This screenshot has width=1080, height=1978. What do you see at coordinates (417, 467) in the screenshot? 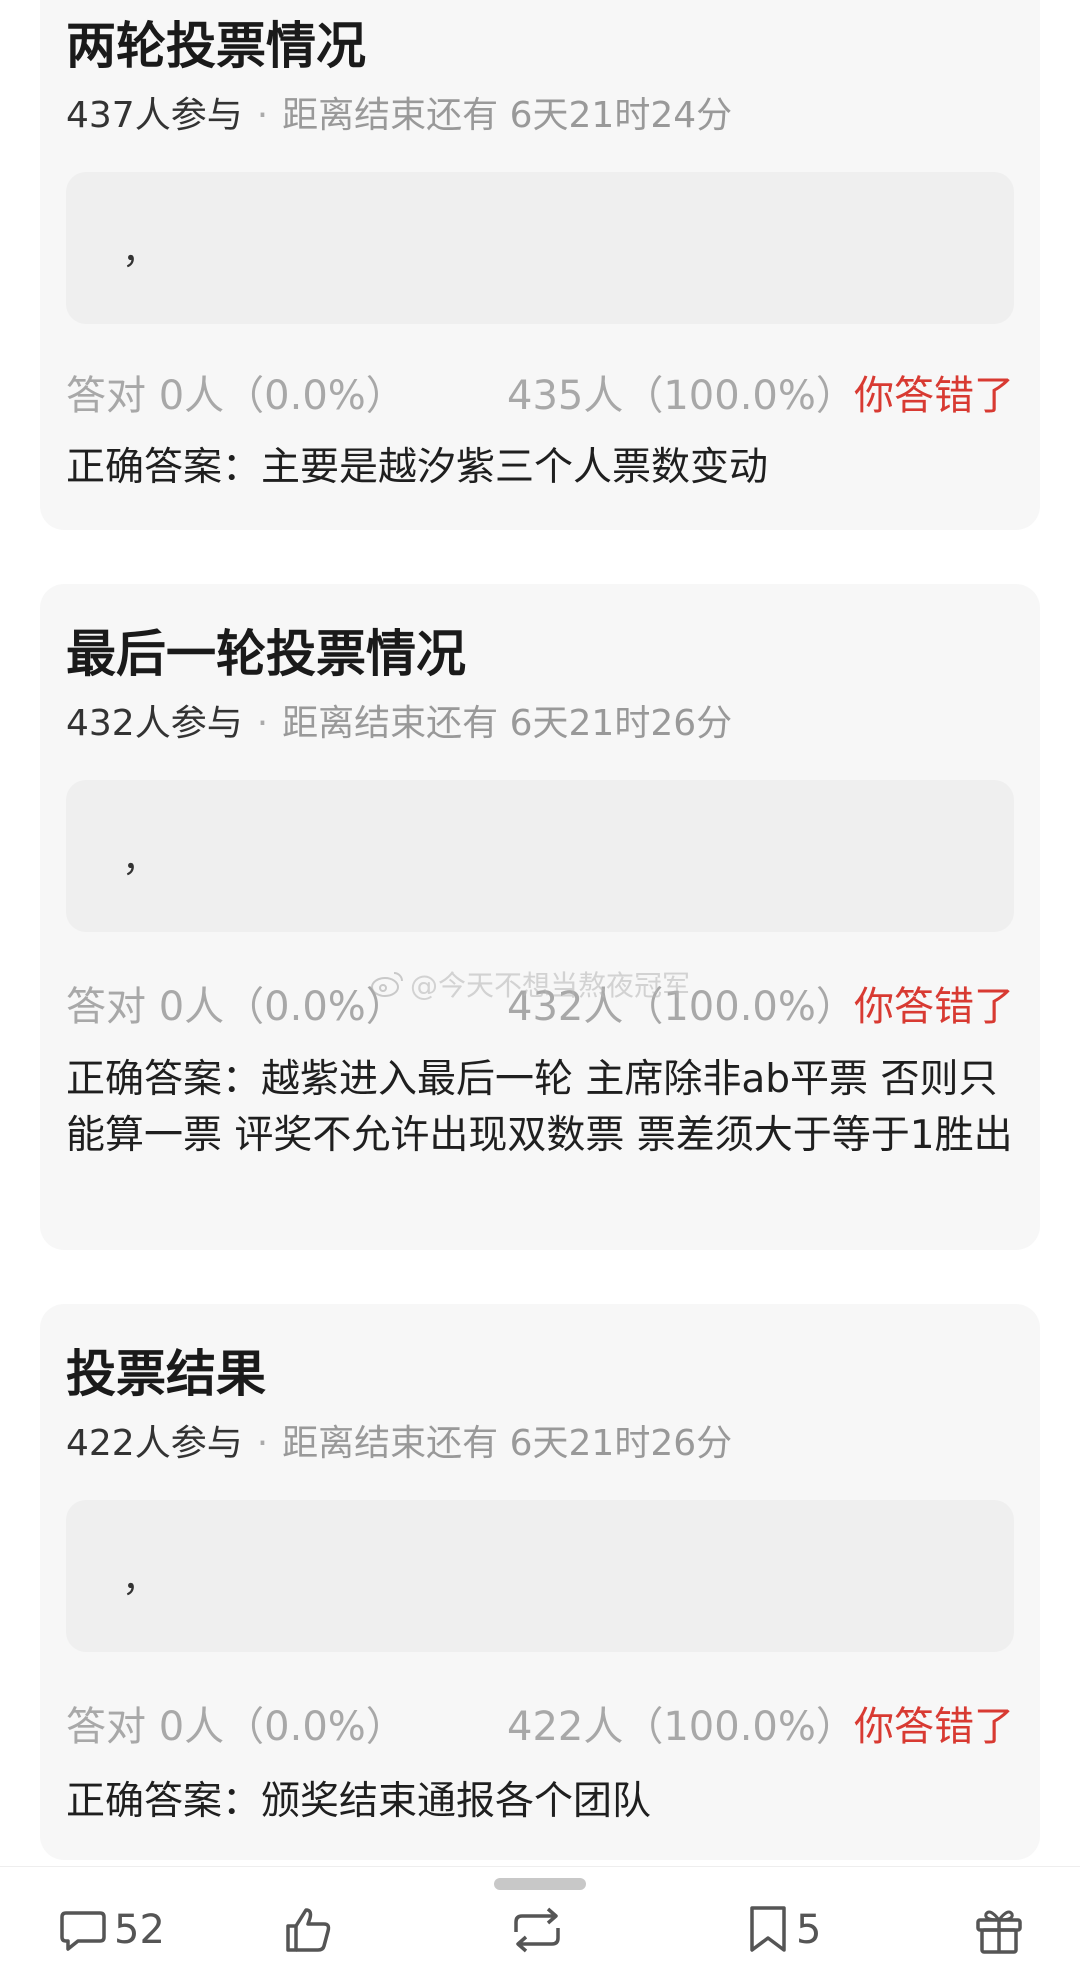
I see `correct-answer: 正确答案：主要是越汐紫三个人票数变动` at bounding box center [417, 467].